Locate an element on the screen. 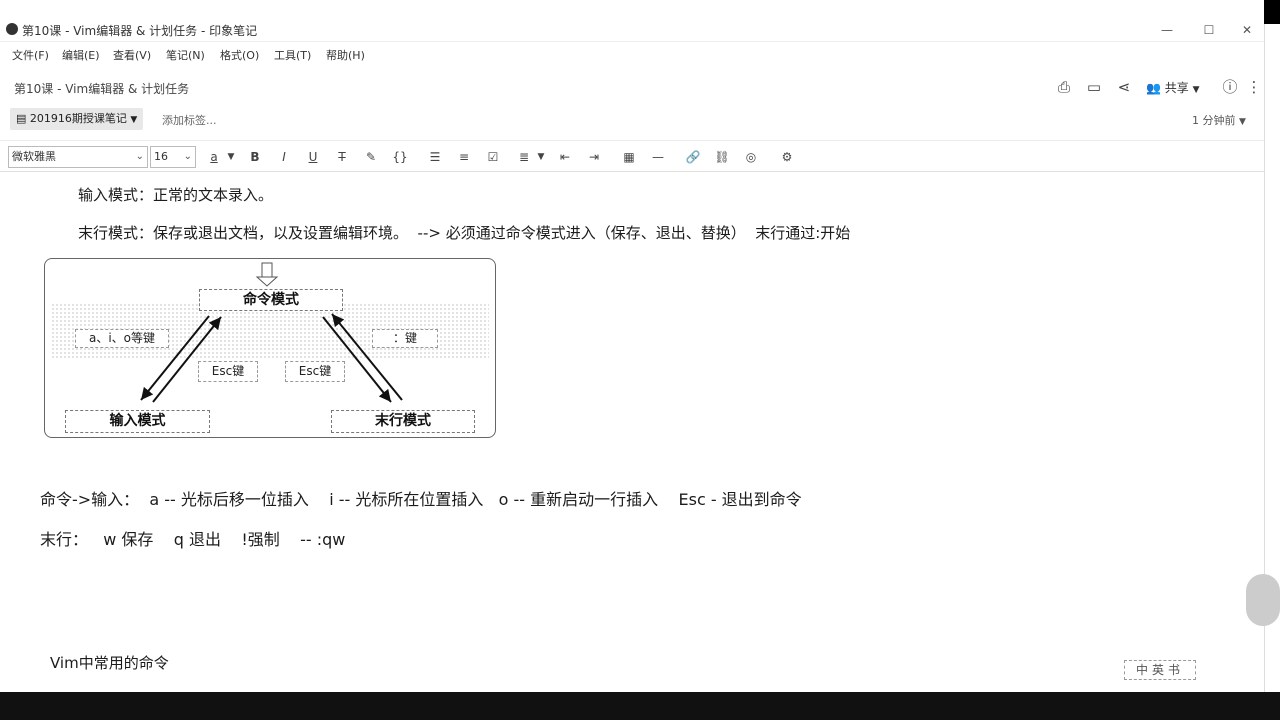  note-header: 第10课 - Vim编辑器 & 计划任务 ⎙ ▭ ⋖ 👥 共享 ▼ ⓘ ⋮ is located at coordinates (632, 87).